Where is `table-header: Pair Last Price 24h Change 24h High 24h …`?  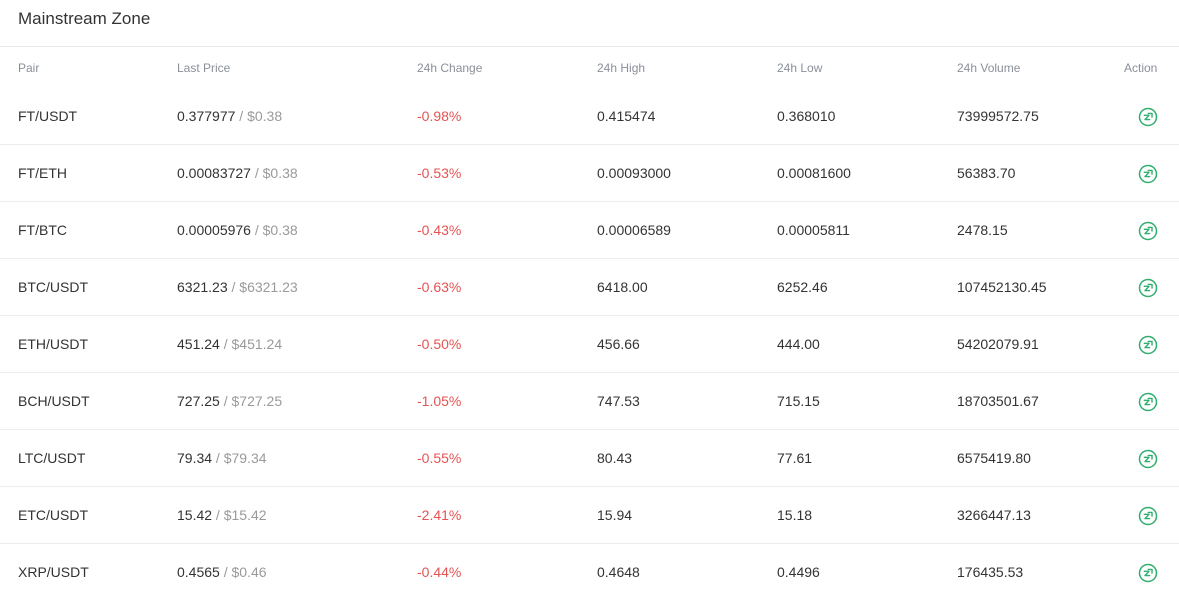
table-header: Pair Last Price 24h Change 24h High 24h … is located at coordinates (589, 68).